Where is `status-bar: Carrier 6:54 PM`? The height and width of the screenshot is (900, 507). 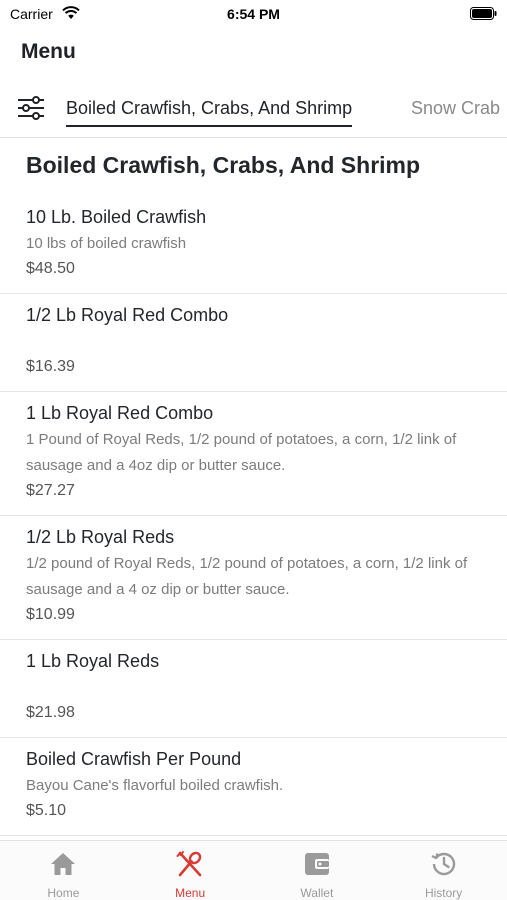 status-bar: Carrier 6:54 PM is located at coordinates (253, 14).